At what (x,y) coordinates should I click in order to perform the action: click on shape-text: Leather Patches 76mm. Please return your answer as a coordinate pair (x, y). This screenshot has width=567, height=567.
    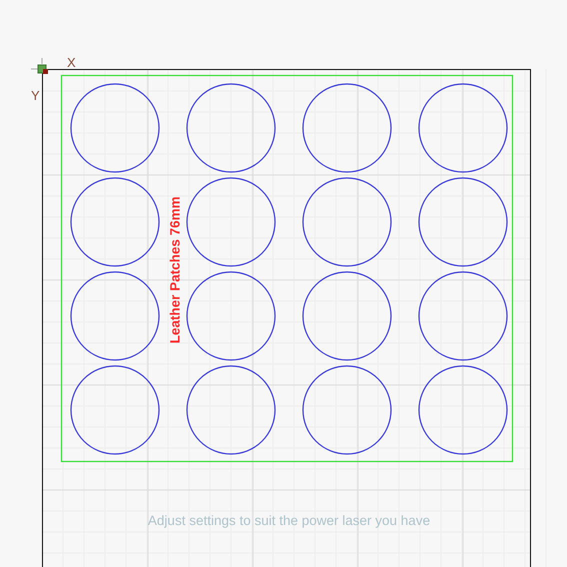
    Looking at the image, I should click on (175, 270).